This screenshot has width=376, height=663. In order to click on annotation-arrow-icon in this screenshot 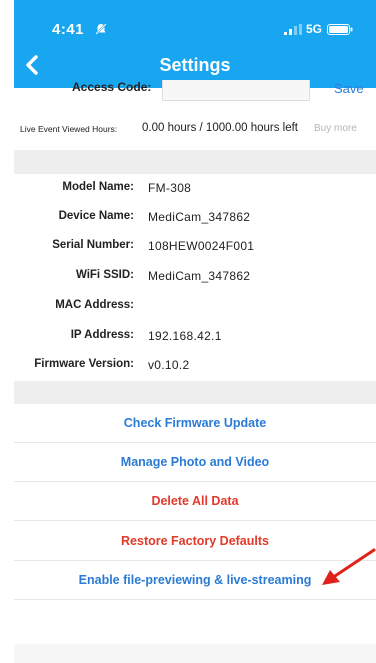, I will do `click(349, 566)`.